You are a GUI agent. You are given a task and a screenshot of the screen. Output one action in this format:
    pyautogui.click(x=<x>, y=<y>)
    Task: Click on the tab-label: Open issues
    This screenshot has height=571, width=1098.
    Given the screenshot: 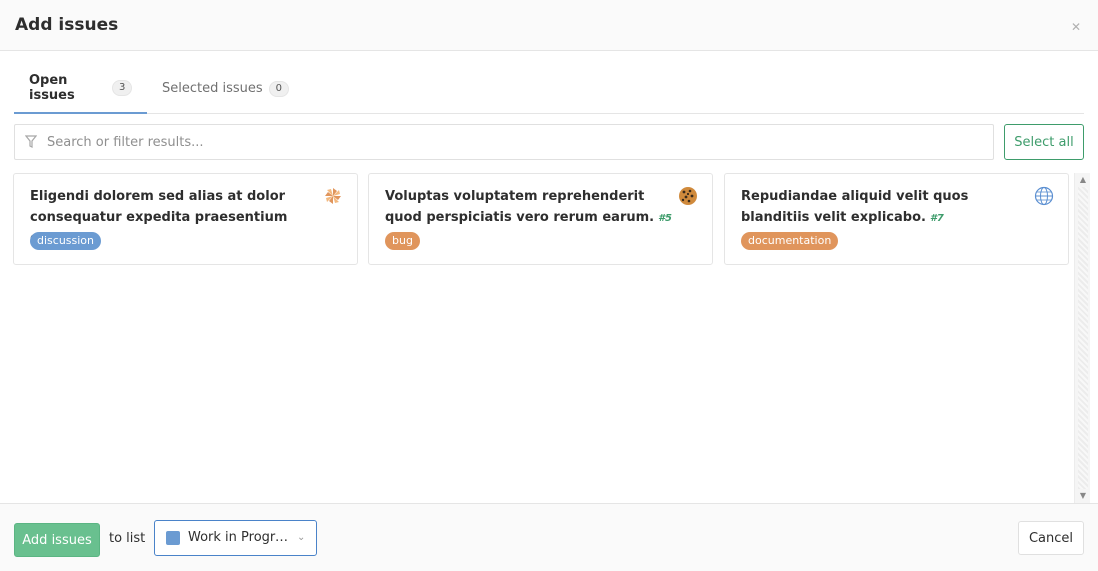 What is the action you would take?
    pyautogui.click(x=52, y=87)
    